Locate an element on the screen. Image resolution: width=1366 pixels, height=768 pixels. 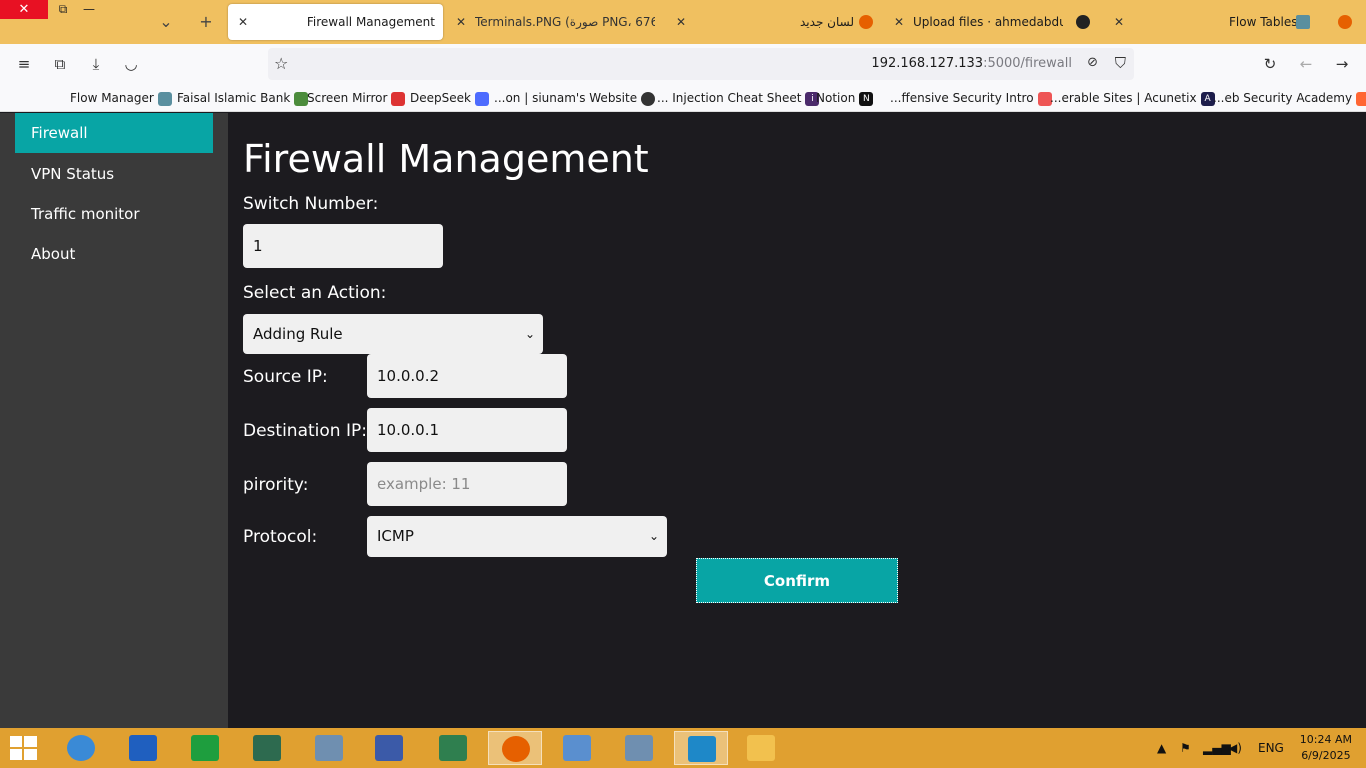
folder-icon is located at coordinates (761, 748).